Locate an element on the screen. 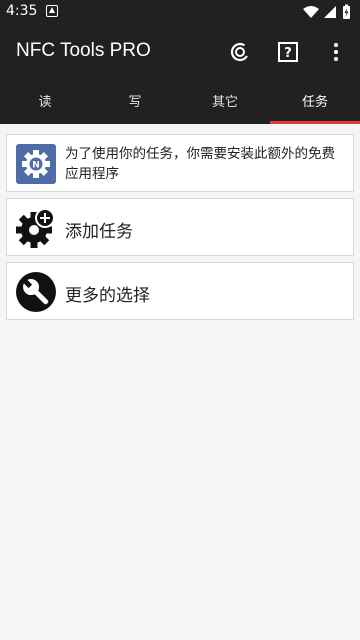  install-app-card: N 为了使用你的任务，你需要安装此额外的免费应用程序 is located at coordinates (180, 163).